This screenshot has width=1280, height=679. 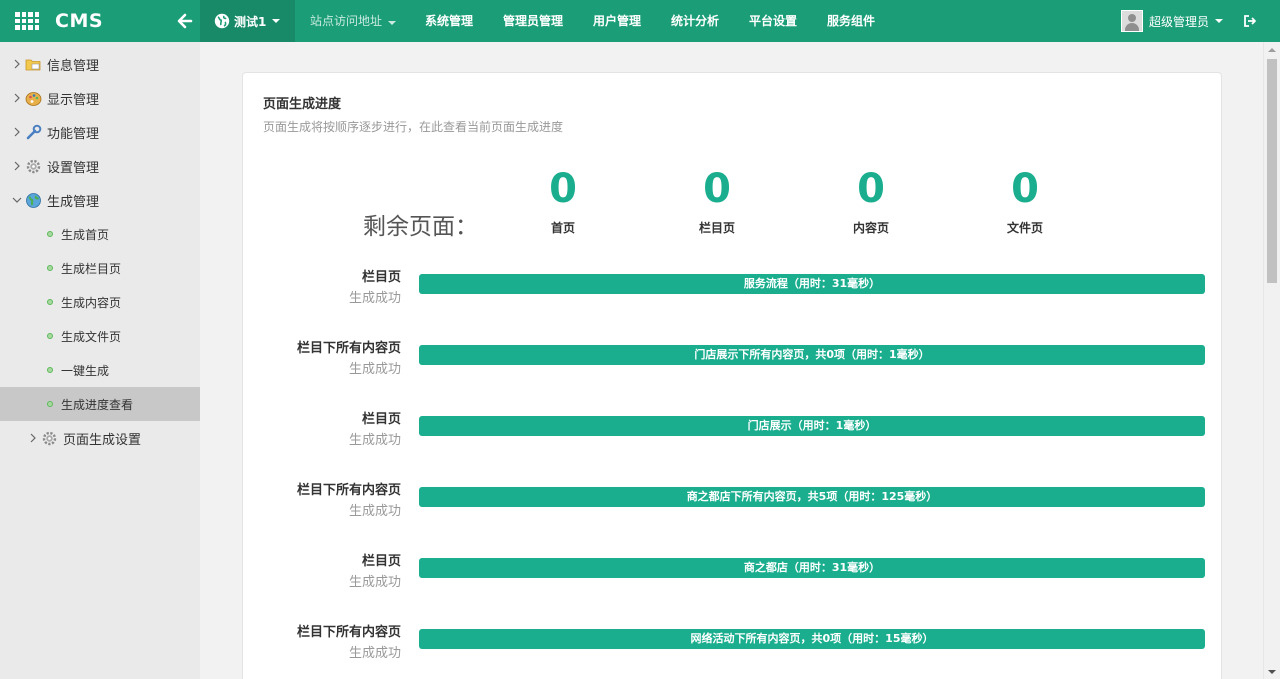 What do you see at coordinates (733, 572) in the screenshot?
I see `task-row: 栏目页 生成成功 商之都店（用时：31毫秒）` at bounding box center [733, 572].